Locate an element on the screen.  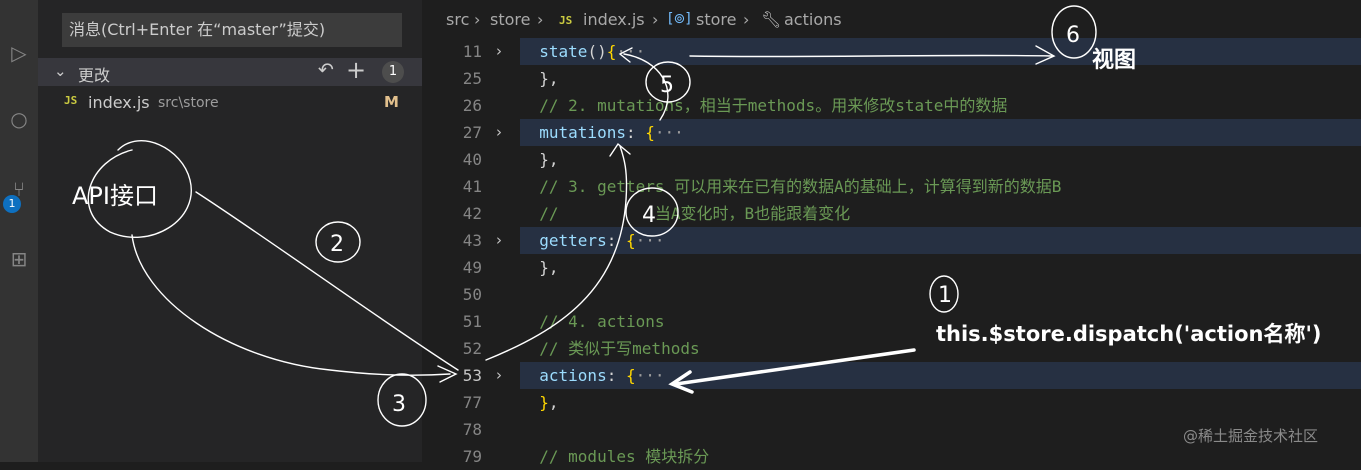
code-line is located at coordinates (940, 294).